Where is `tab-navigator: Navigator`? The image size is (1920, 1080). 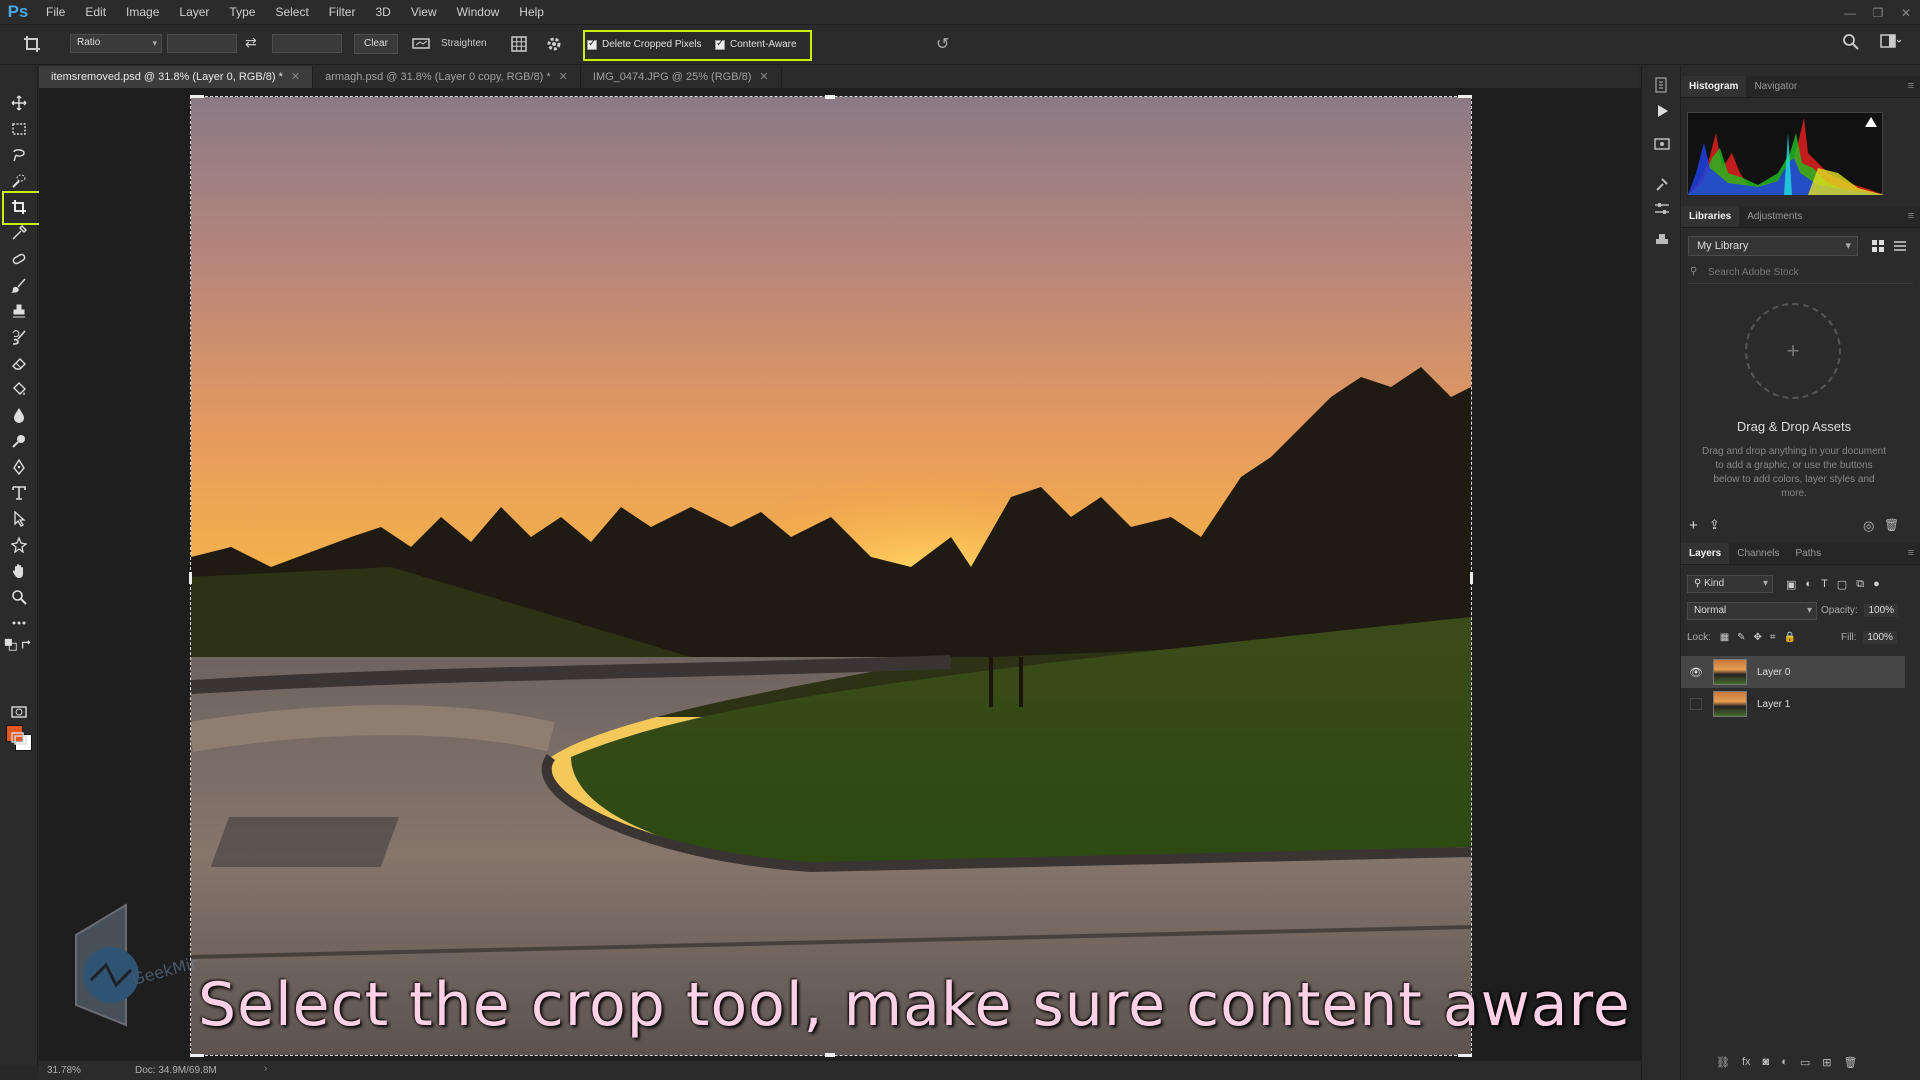 tab-navigator: Navigator is located at coordinates (1775, 86).